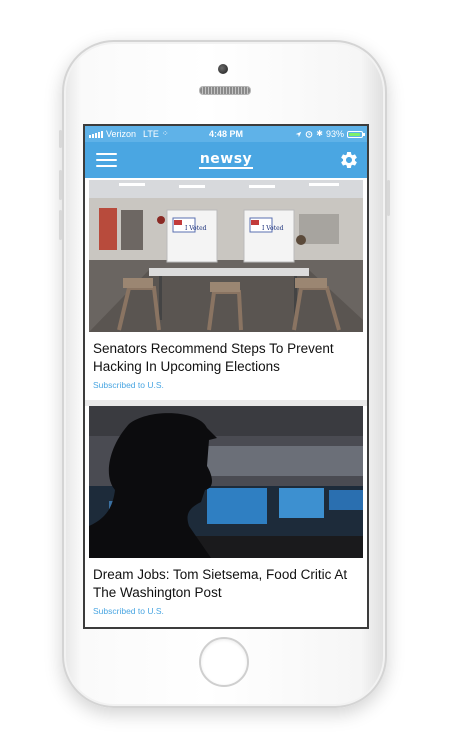 Image resolution: width=449 pixels, height=751 pixels. I want to click on status-bar: Verizon LTE ⁘ 4:48 PM ✱ 93%, so click(226, 134).